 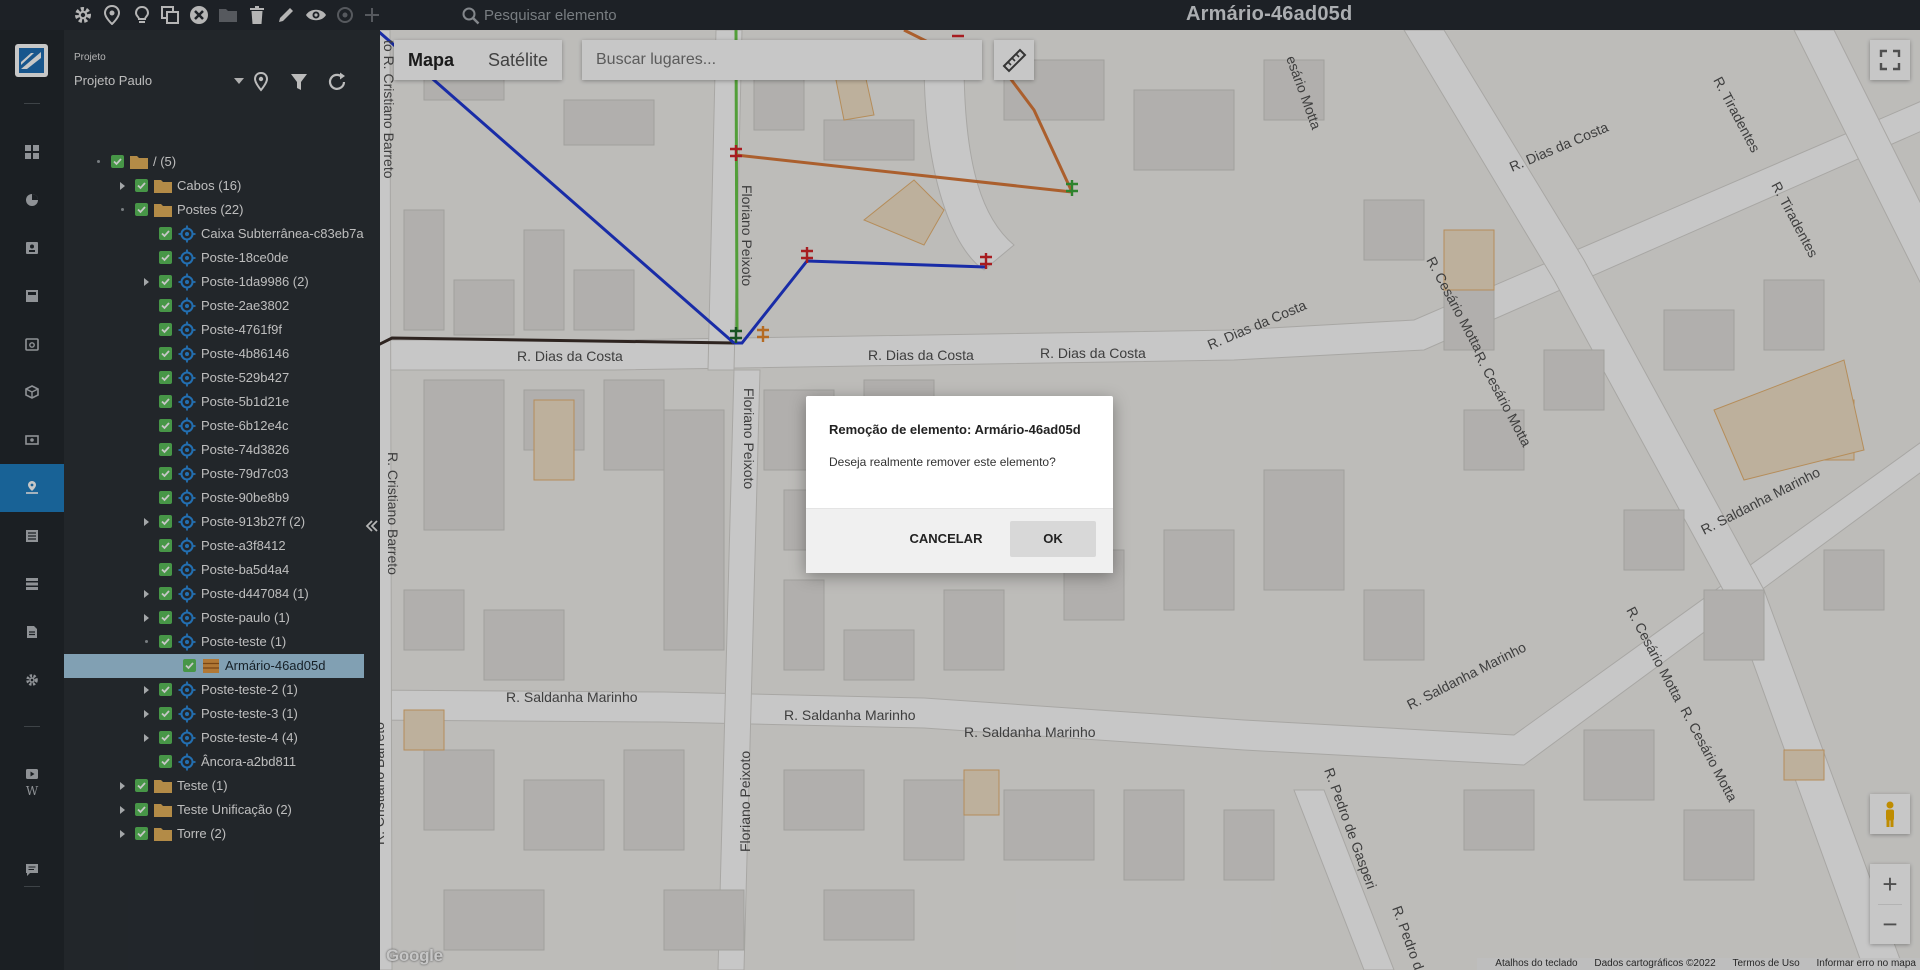 I want to click on tree-row: Poste-d447084 (1), so click(x=214, y=594).